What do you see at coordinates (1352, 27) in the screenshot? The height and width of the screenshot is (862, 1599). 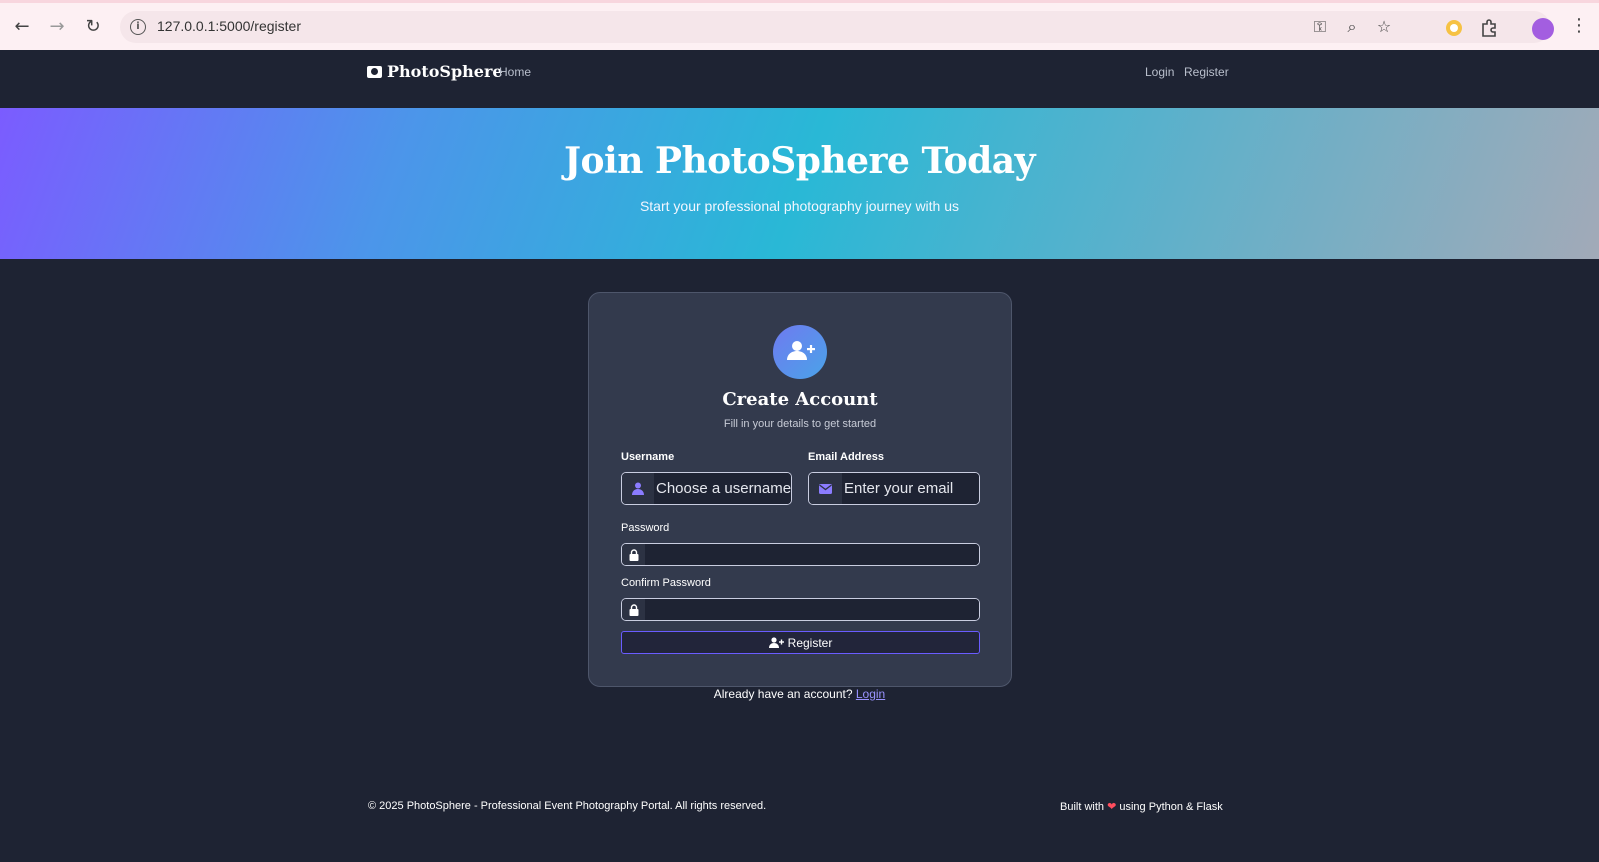 I see `zoom-icon: ⌕` at bounding box center [1352, 27].